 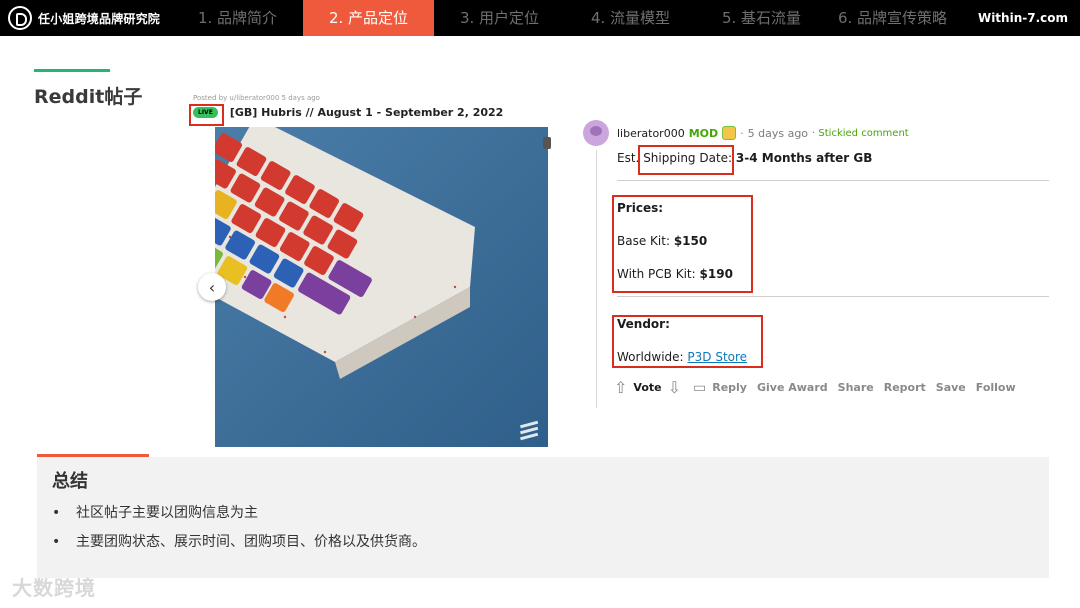 I want to click on flair-icon, so click(x=729, y=133).